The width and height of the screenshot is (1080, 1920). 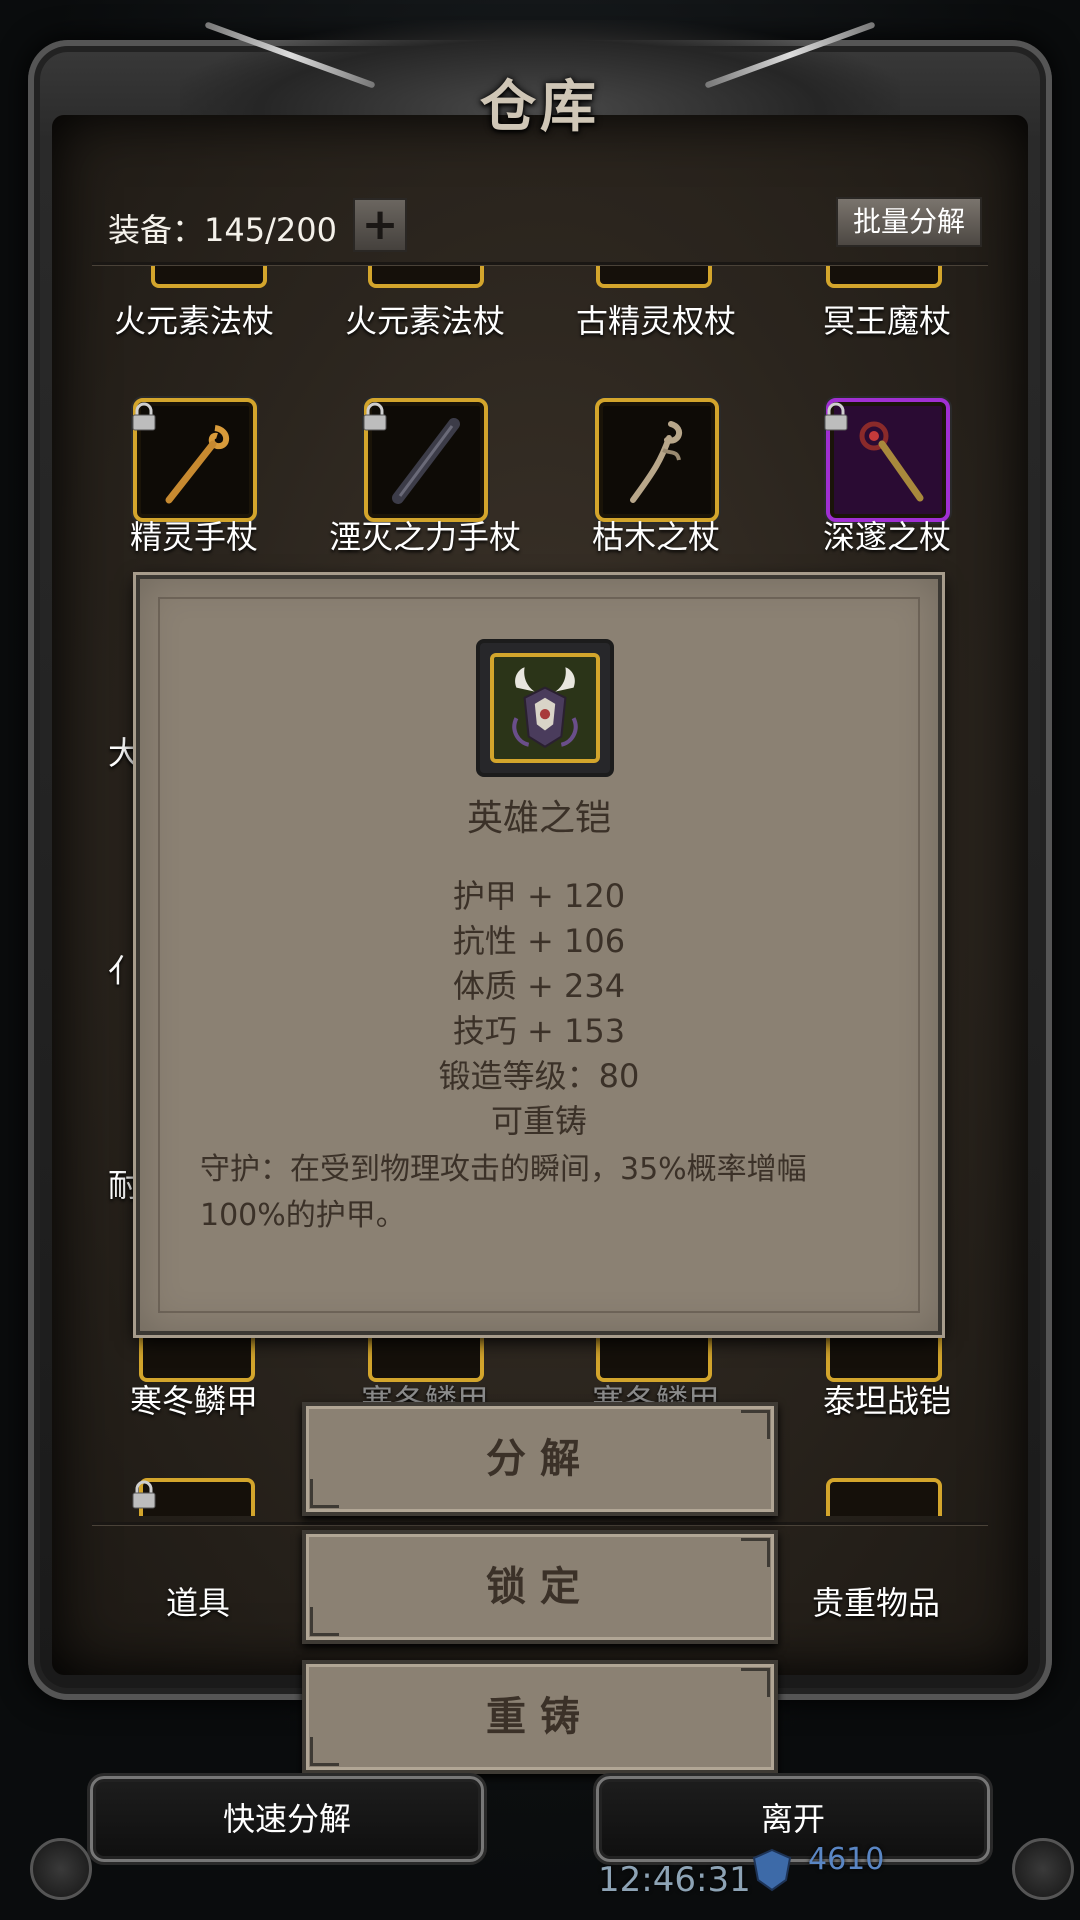 What do you see at coordinates (772, 1870) in the screenshot?
I see `shield-gem-icon` at bounding box center [772, 1870].